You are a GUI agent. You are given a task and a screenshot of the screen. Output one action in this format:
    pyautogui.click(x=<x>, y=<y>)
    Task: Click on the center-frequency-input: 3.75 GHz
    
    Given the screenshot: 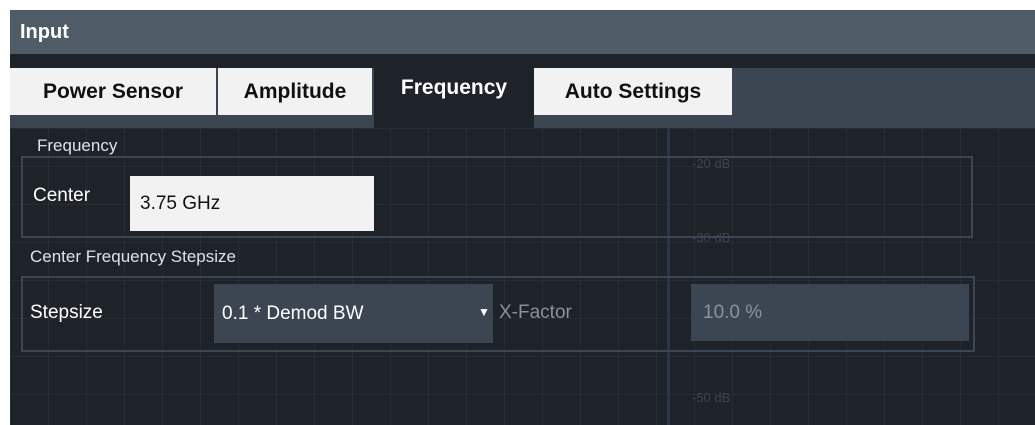 What is the action you would take?
    pyautogui.click(x=252, y=203)
    